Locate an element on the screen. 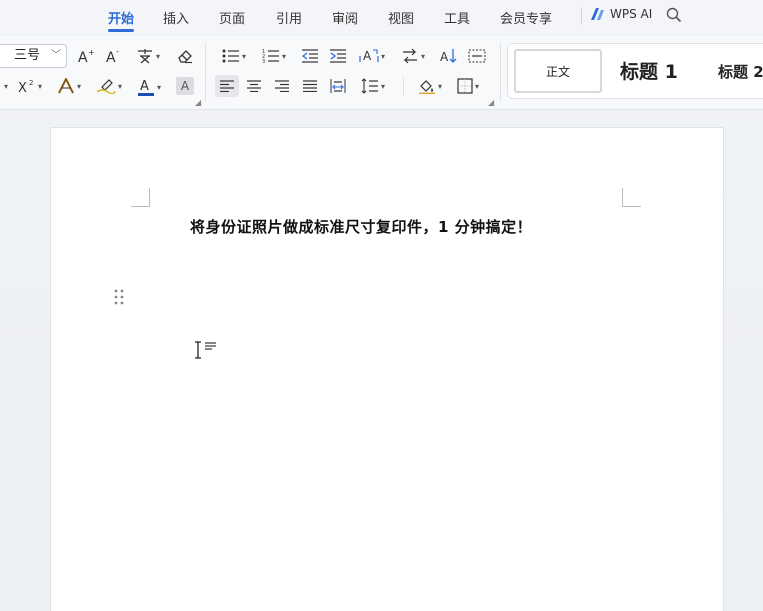 Image resolution: width=763 pixels, height=611 pixels. text-cursor-icon is located at coordinates (205, 350).